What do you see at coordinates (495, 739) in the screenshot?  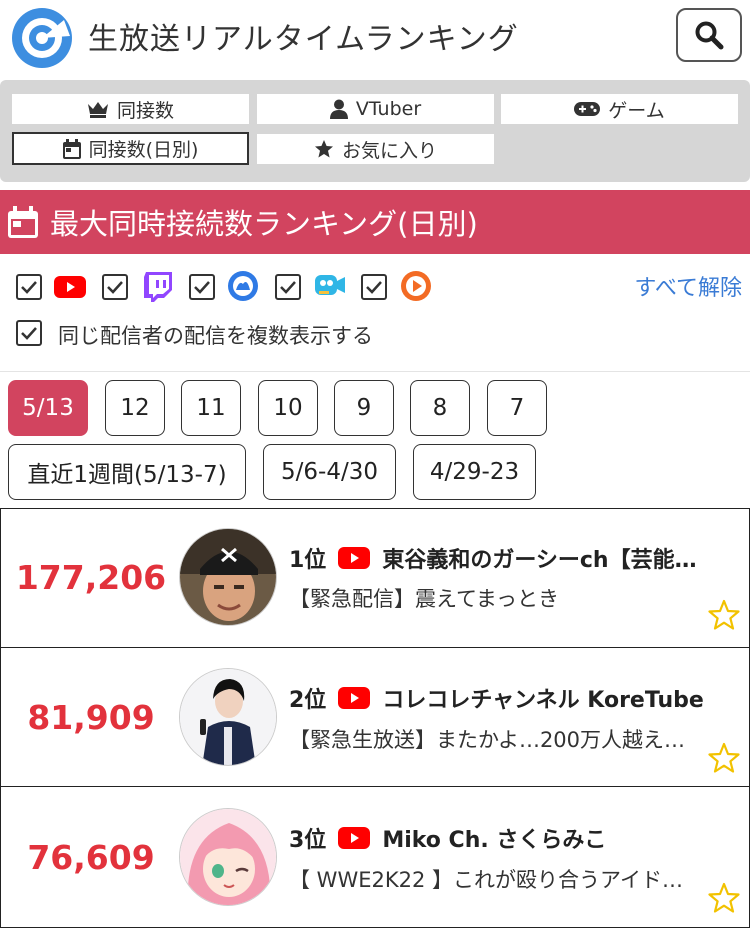 I see `stream-title: 【緊急生放送】またかよ…200万人越えの有名人` at bounding box center [495, 739].